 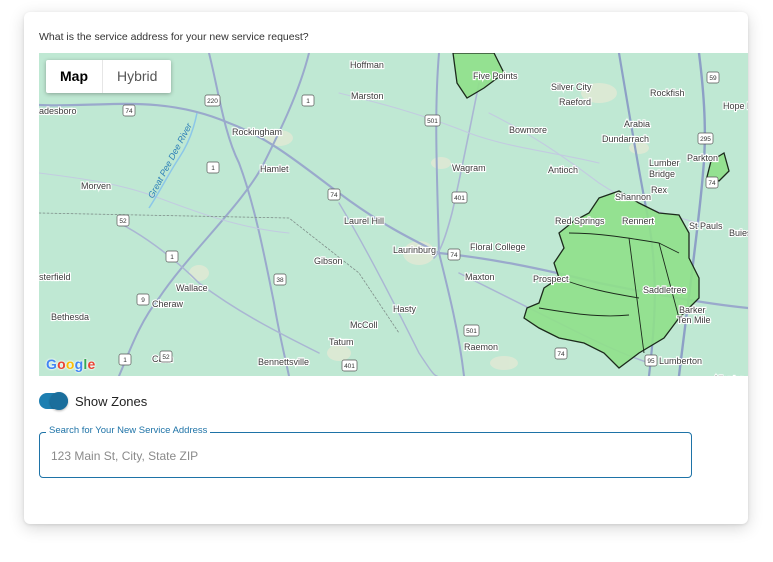 I want to click on svg-text: 9, so click(x=143, y=300).